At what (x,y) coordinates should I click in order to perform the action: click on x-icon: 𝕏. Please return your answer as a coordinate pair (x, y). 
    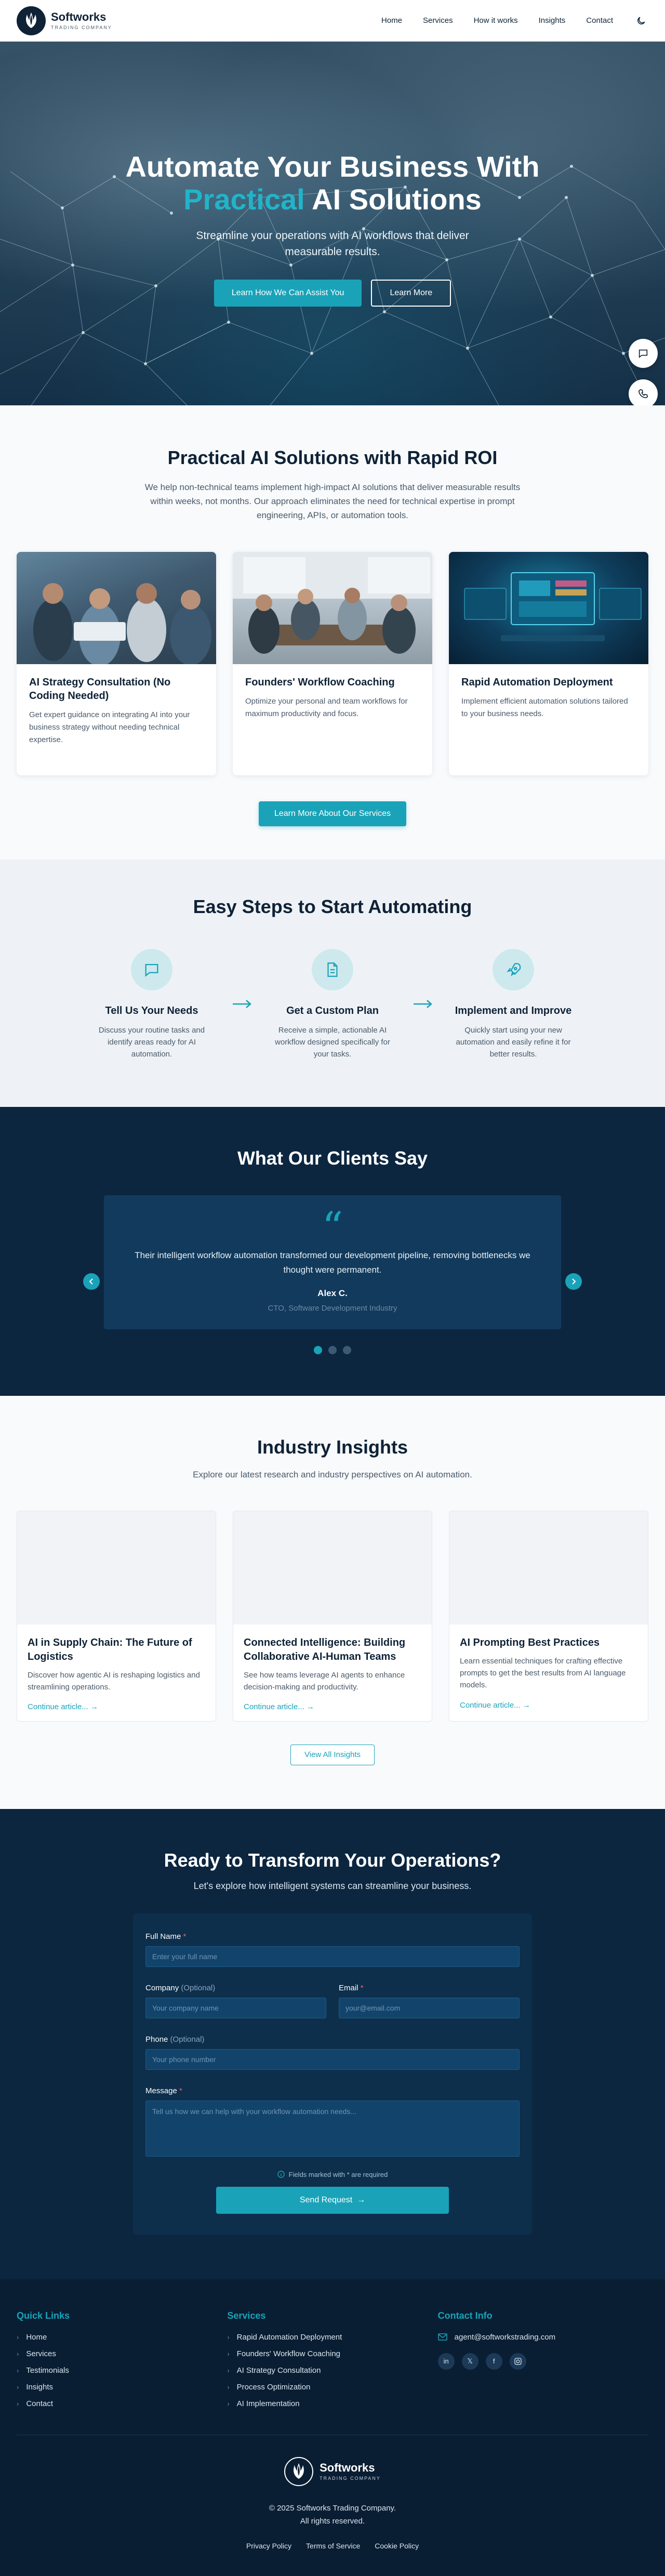
    Looking at the image, I should click on (469, 2361).